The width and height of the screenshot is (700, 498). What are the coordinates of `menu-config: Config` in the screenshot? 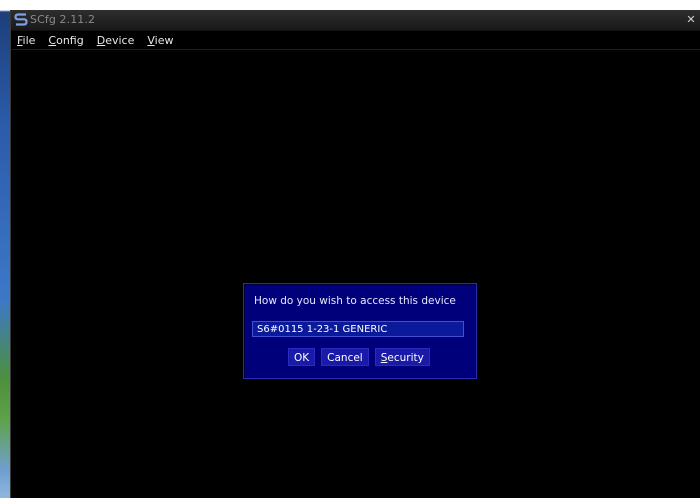 It's located at (65, 40).